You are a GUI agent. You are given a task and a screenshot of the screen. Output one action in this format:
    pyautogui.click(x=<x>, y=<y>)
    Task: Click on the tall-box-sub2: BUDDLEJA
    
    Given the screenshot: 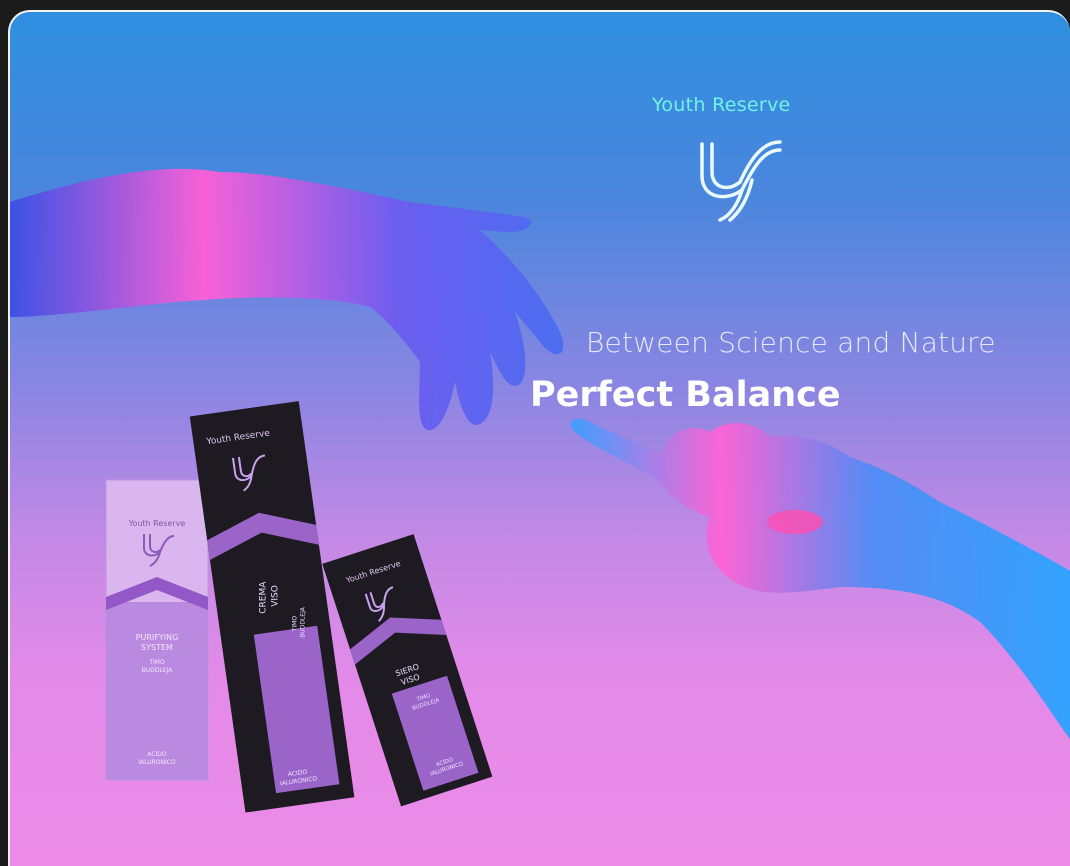 What is the action you would take?
    pyautogui.click(x=303, y=622)
    